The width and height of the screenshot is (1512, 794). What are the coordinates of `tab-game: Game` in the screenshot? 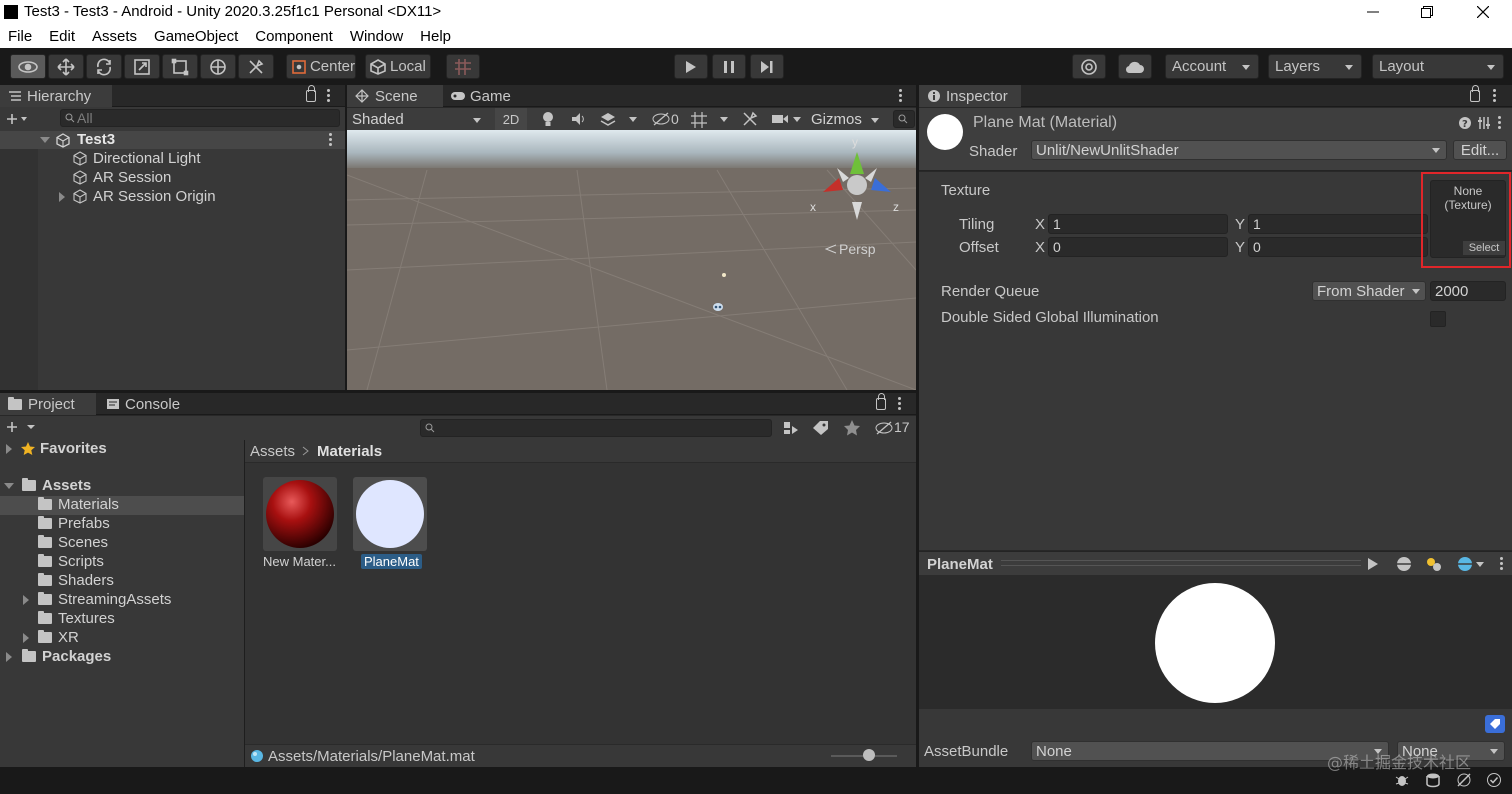 It's located at (484, 96).